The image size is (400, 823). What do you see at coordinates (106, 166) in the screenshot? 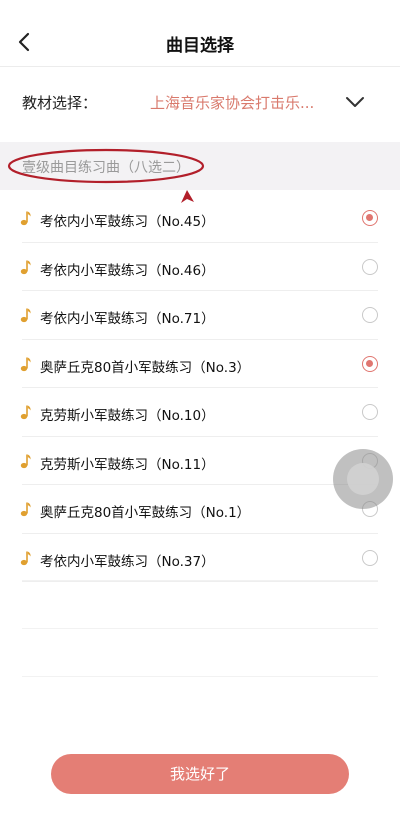
I see `annotation-ellipse` at bounding box center [106, 166].